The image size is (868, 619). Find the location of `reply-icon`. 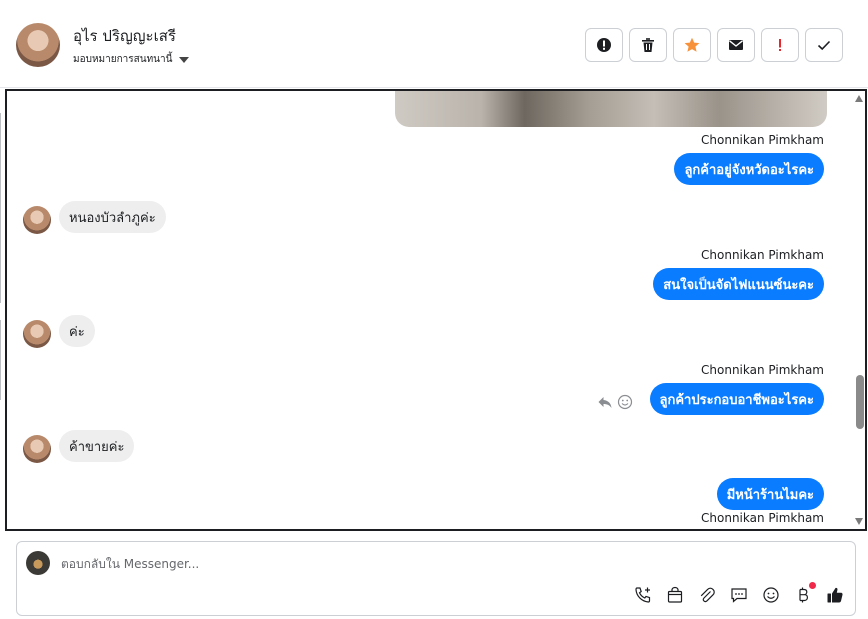

reply-icon is located at coordinates (605, 402).